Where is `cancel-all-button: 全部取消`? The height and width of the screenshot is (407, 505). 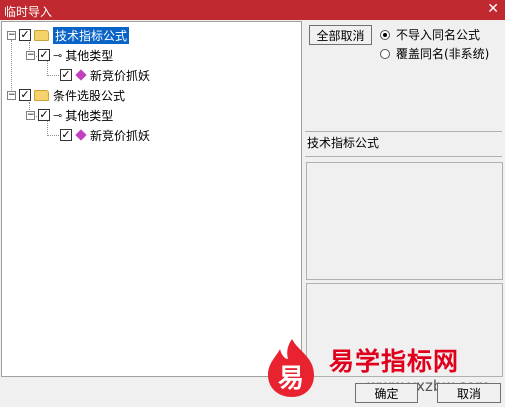
cancel-all-button: 全部取消 is located at coordinates (340, 35).